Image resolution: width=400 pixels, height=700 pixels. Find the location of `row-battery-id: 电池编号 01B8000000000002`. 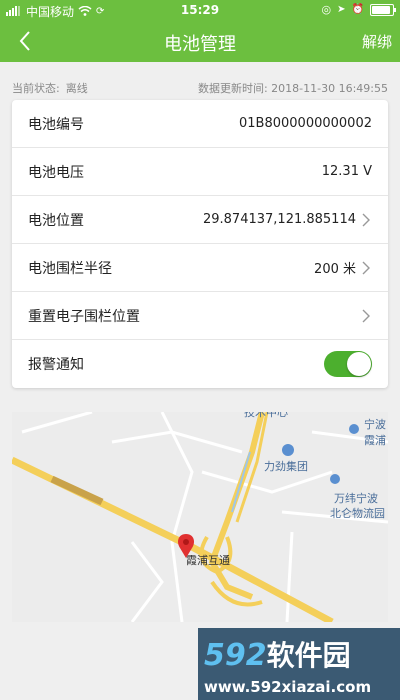

row-battery-id: 电池编号 01B8000000000002 is located at coordinates (200, 124).